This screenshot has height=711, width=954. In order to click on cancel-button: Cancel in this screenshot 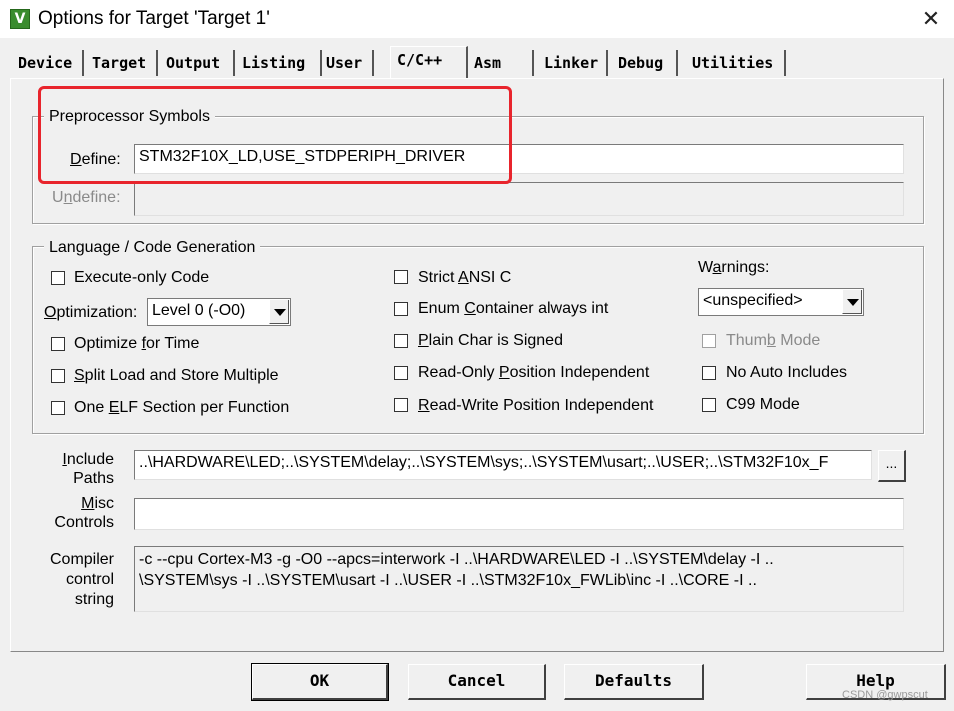, I will do `click(477, 682)`.